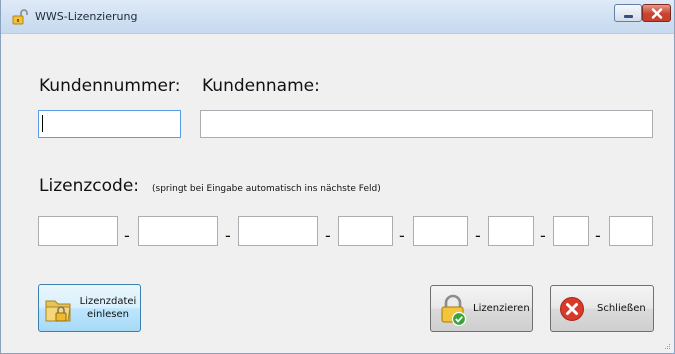 Image resolution: width=675 pixels, height=354 pixels. I want to click on lock-open-icon, so click(20, 17).